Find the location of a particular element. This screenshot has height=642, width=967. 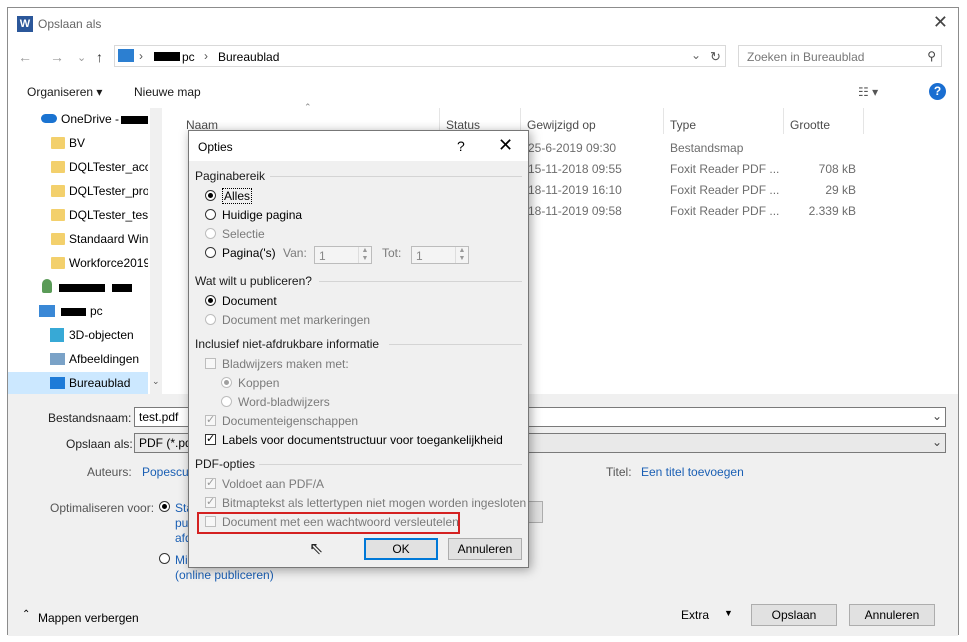

column-header-grootte: Grootte is located at coordinates (810, 125).